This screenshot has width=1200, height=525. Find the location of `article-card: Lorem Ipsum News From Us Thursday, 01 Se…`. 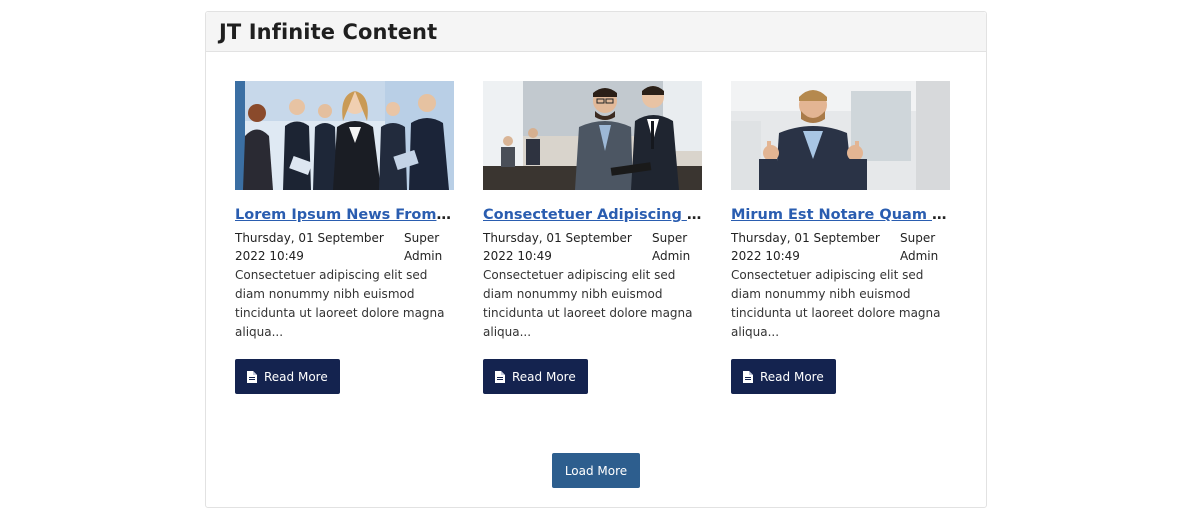

article-card: Lorem Ipsum News From Us Thursday, 01 Se… is located at coordinates (344, 237).